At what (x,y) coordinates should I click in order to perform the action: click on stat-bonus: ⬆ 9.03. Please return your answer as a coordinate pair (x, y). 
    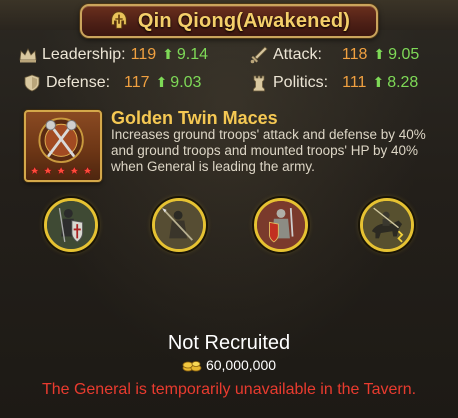
    Looking at the image, I should click on (179, 83).